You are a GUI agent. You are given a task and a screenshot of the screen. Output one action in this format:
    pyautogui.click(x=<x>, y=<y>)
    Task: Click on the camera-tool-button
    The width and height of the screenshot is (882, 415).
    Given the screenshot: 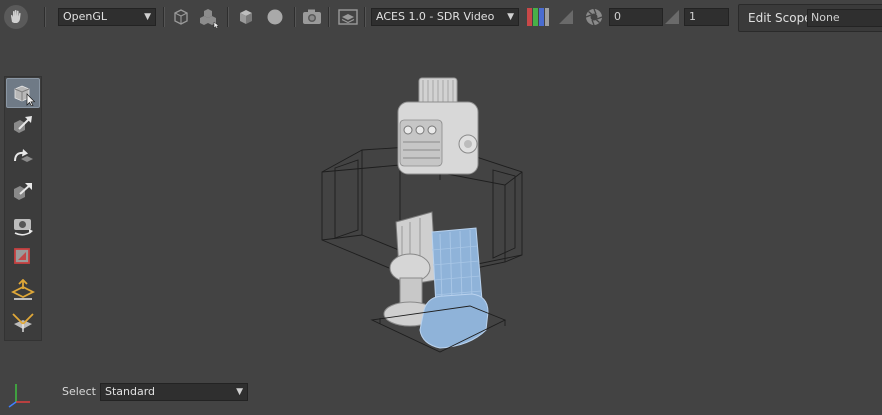 What is the action you would take?
    pyautogui.click(x=23, y=225)
    